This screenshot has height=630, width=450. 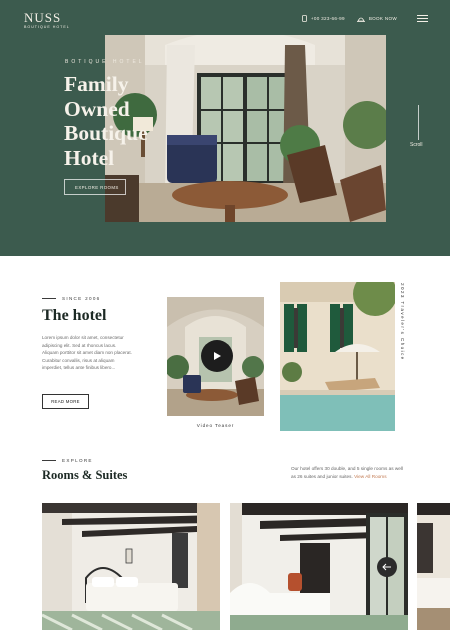 What do you see at coordinates (327, 18) in the screenshot?
I see `phone-number: +00 323-66-99` at bounding box center [327, 18].